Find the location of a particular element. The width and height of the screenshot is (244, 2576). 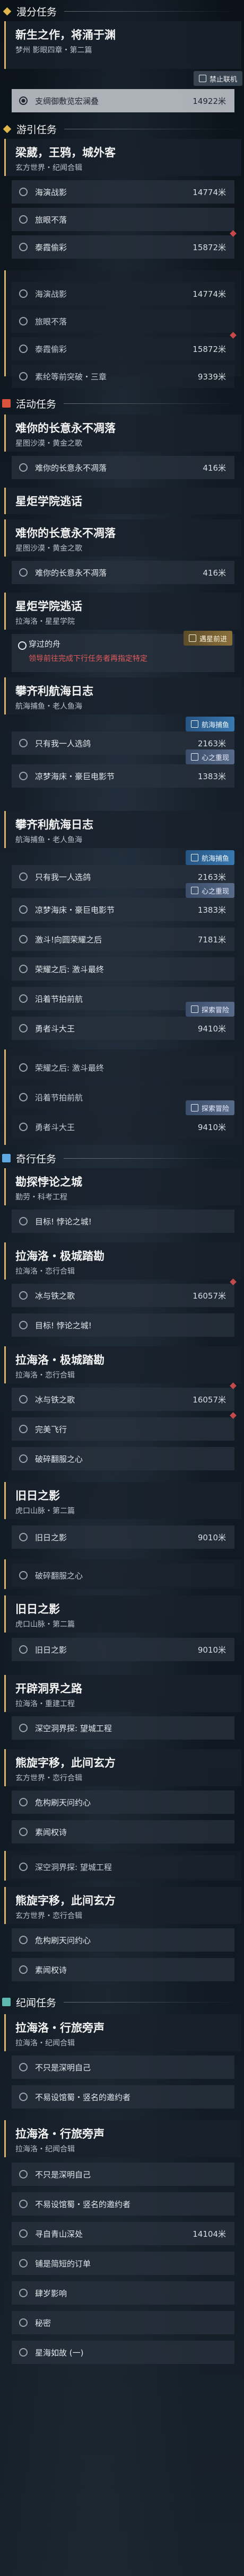

quest-card-13: 旧日之影 虎口山脉・第二篇 is located at coordinates (123, 1614).